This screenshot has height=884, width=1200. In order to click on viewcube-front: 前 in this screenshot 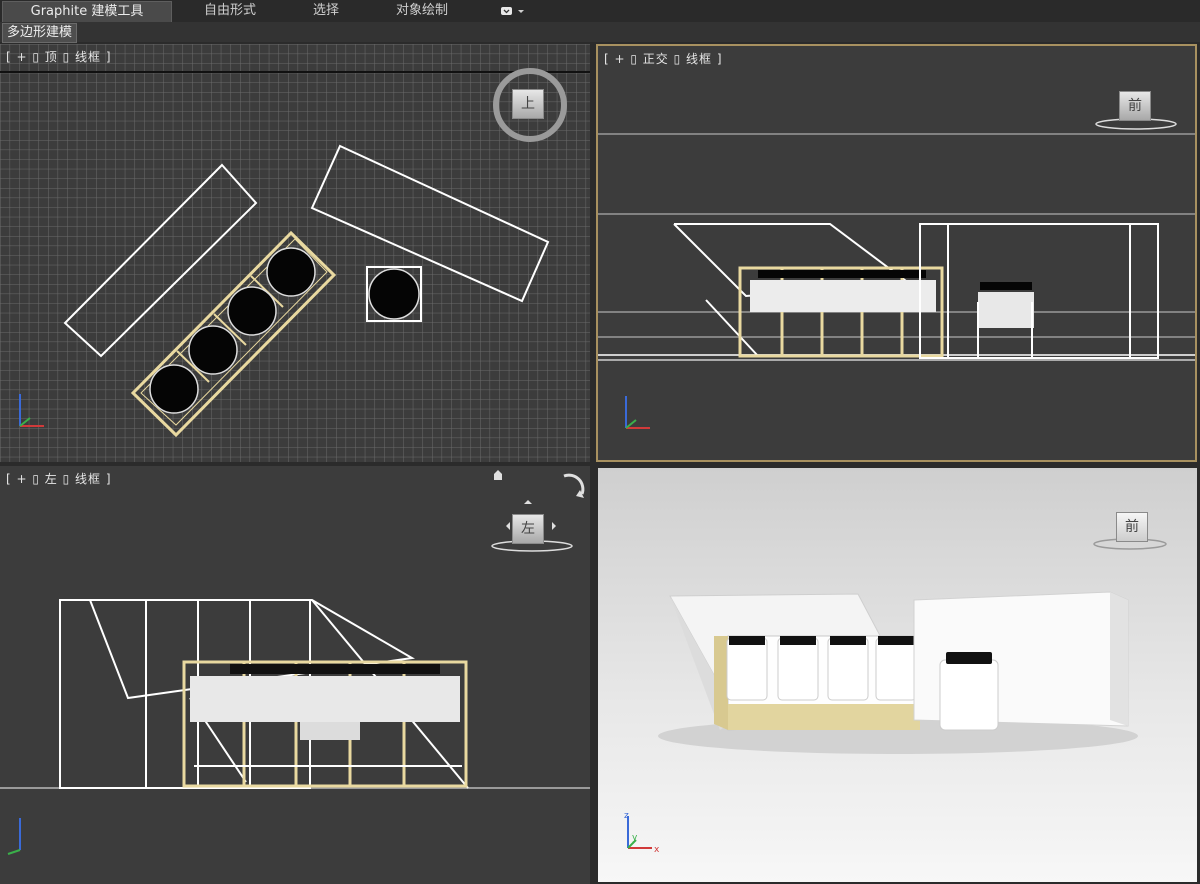, I will do `click(1135, 106)`.